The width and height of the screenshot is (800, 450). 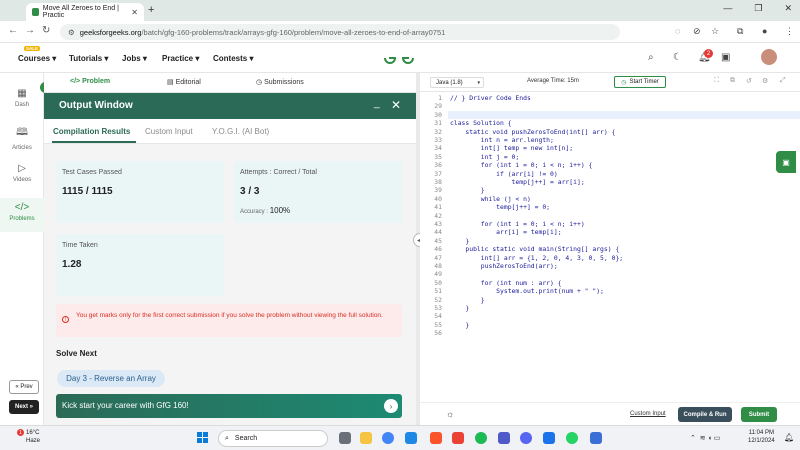 I want to click on average-time: Average Time: 15m, so click(x=553, y=81).